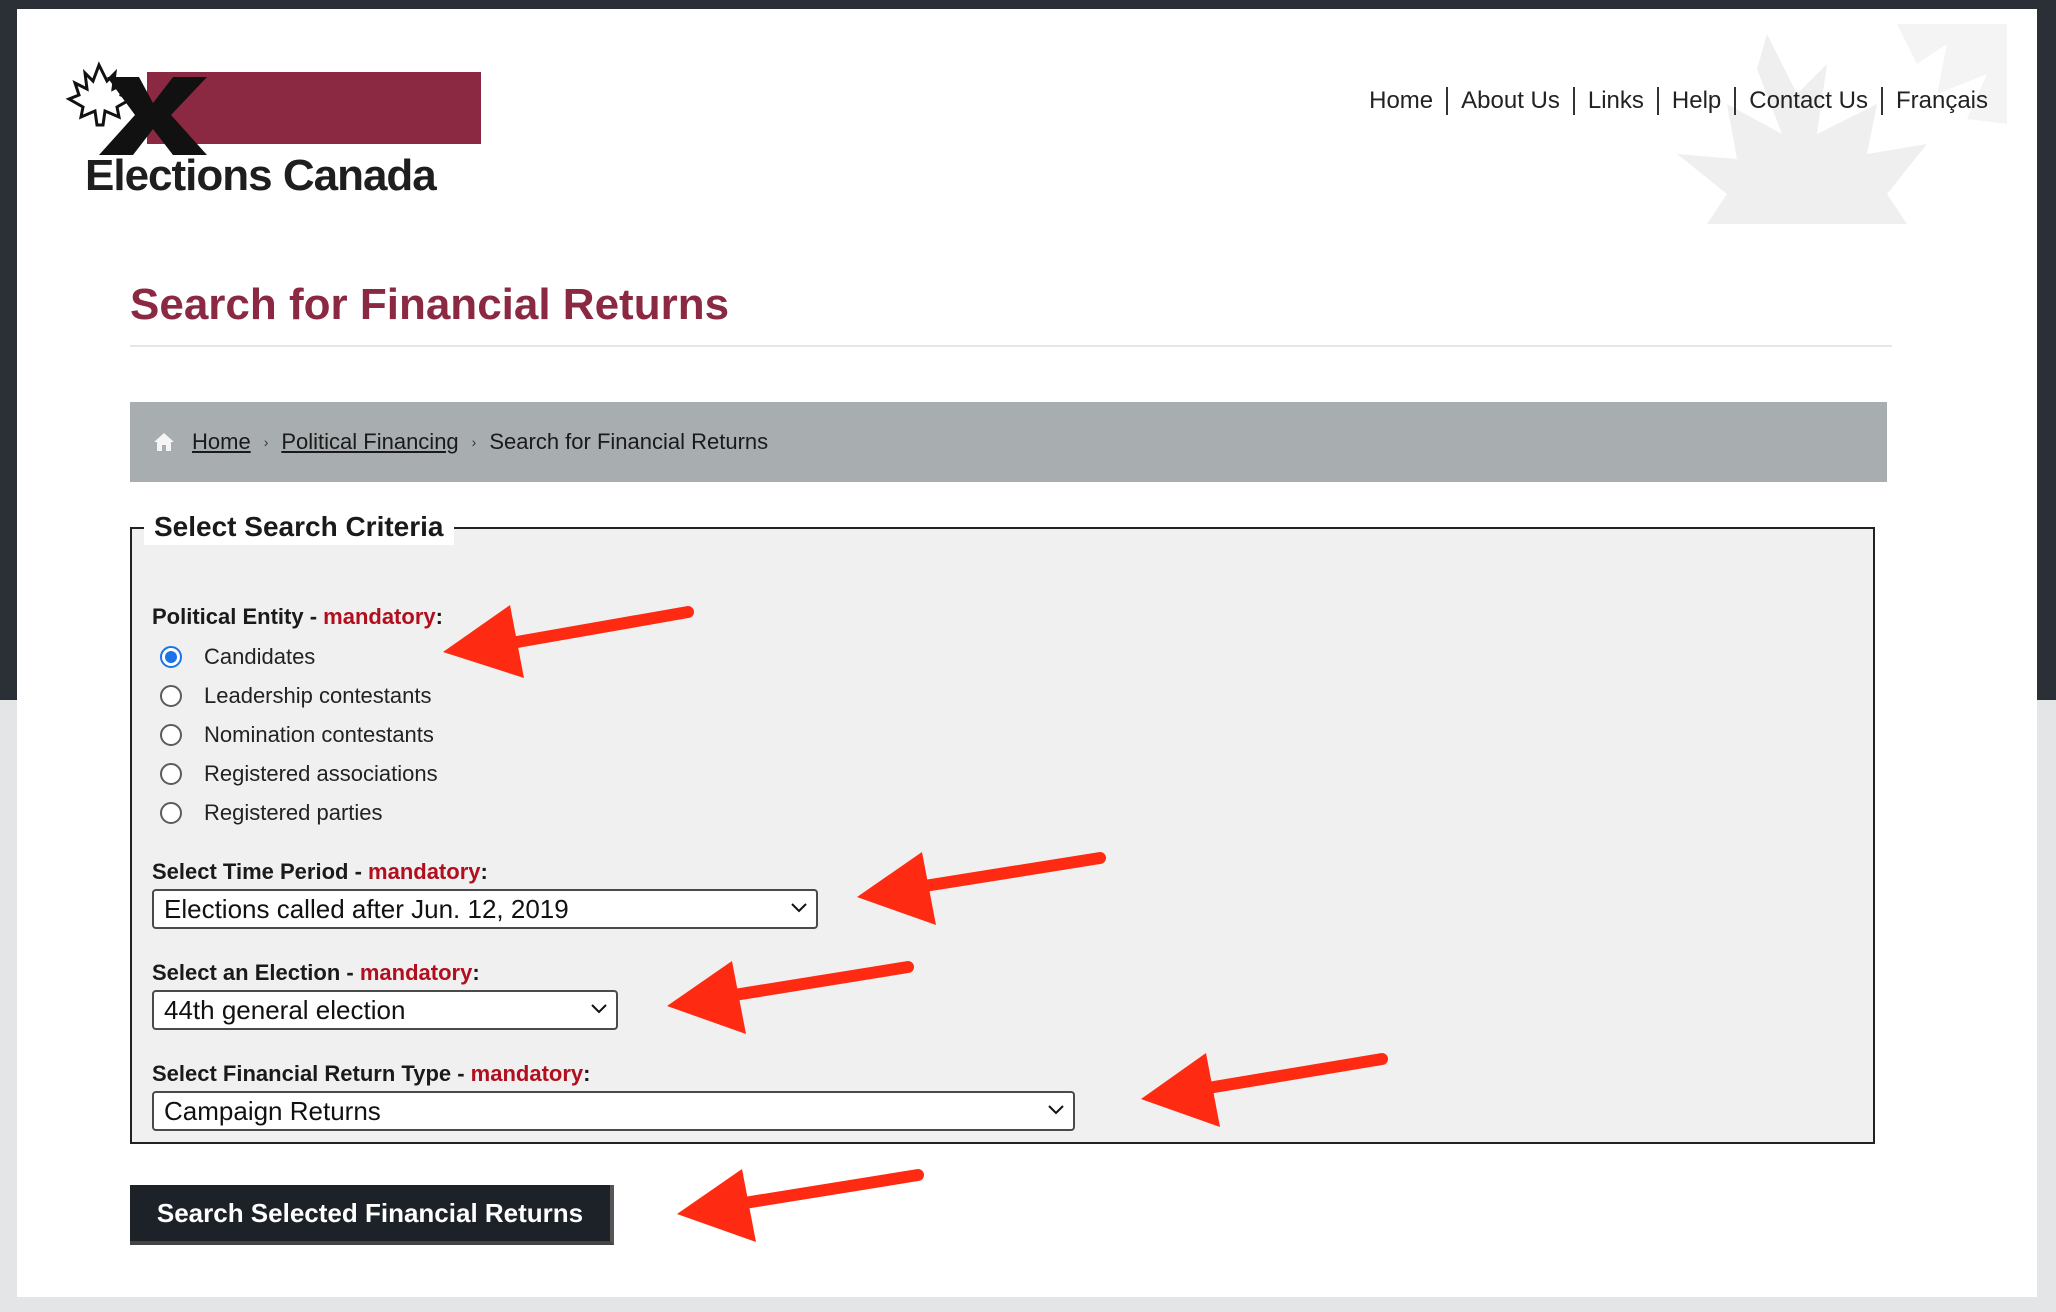 The width and height of the screenshot is (2056, 1312). What do you see at coordinates (237, 657) in the screenshot?
I see `entity-option-candidates: Candidates` at bounding box center [237, 657].